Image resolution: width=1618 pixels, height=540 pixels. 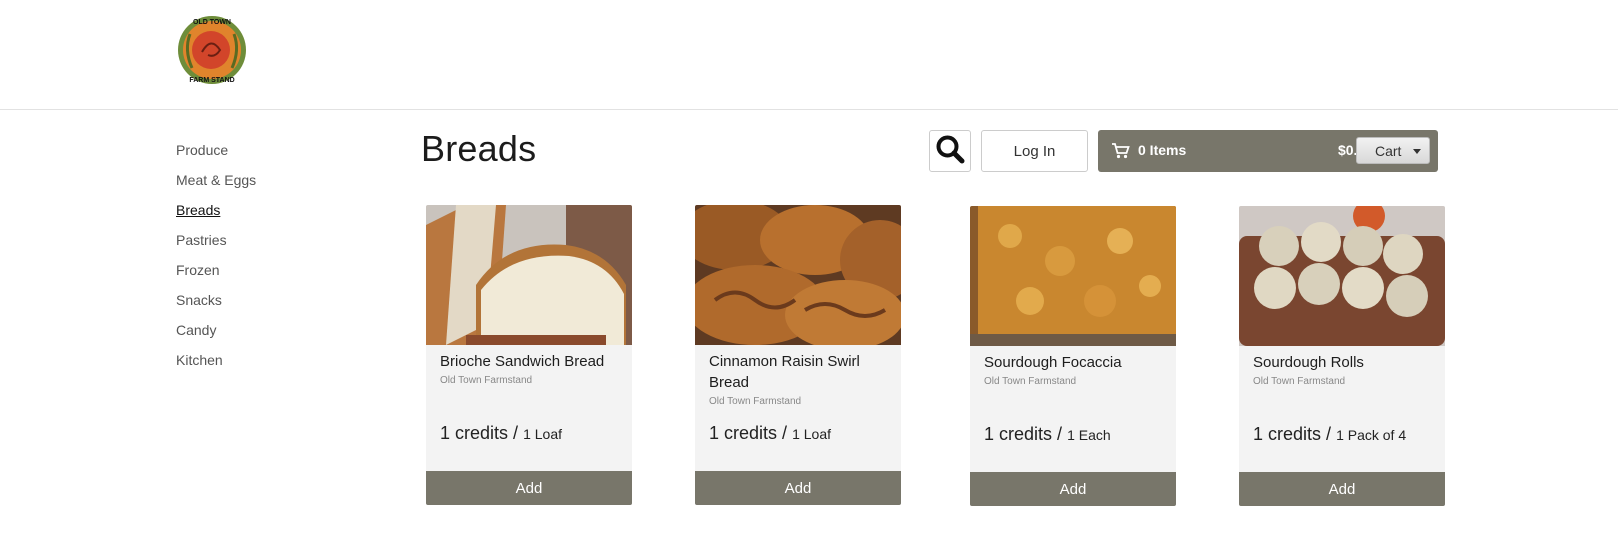 I want to click on page-title: Breads, so click(x=479, y=148).